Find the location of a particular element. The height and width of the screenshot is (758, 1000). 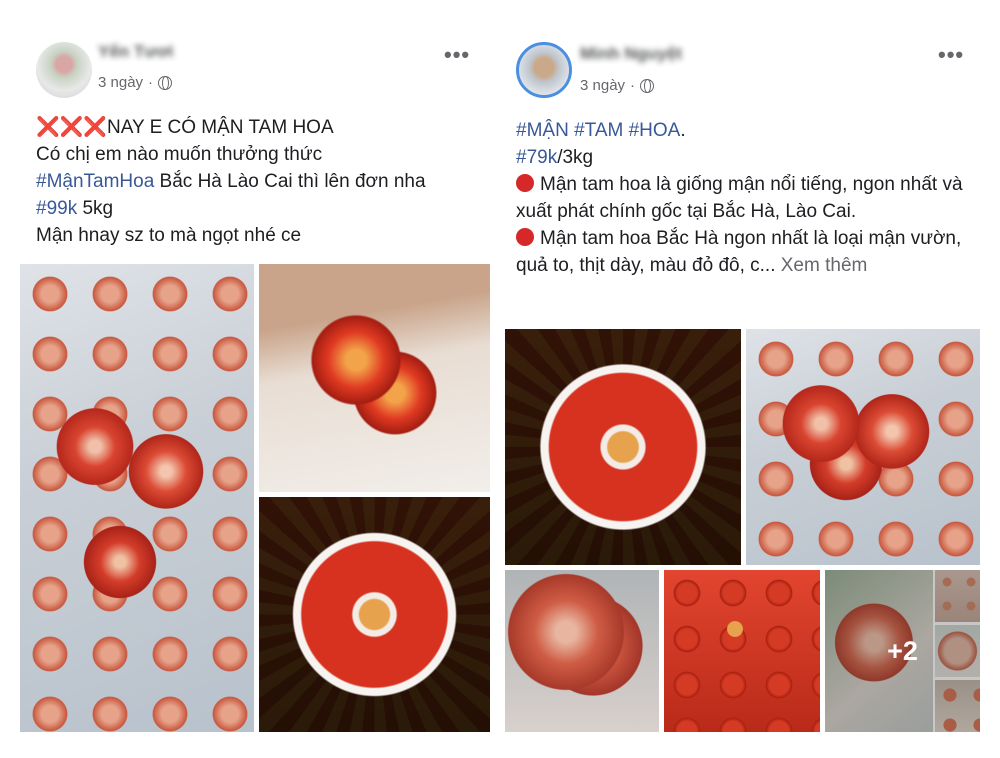

hashtag-link: #99k is located at coordinates (56, 208).